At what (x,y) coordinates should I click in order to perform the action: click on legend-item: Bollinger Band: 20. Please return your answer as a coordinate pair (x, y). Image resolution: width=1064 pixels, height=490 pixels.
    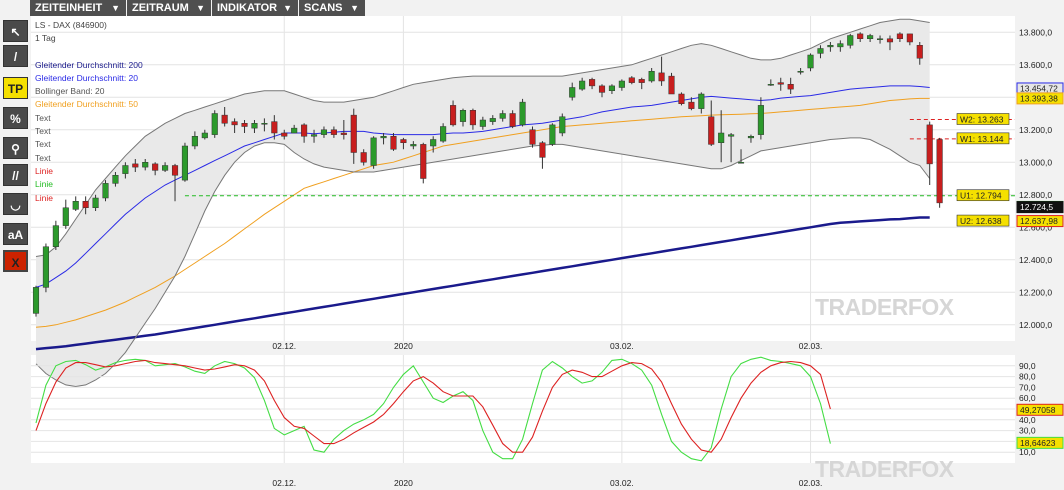
    Looking at the image, I should click on (89, 91).